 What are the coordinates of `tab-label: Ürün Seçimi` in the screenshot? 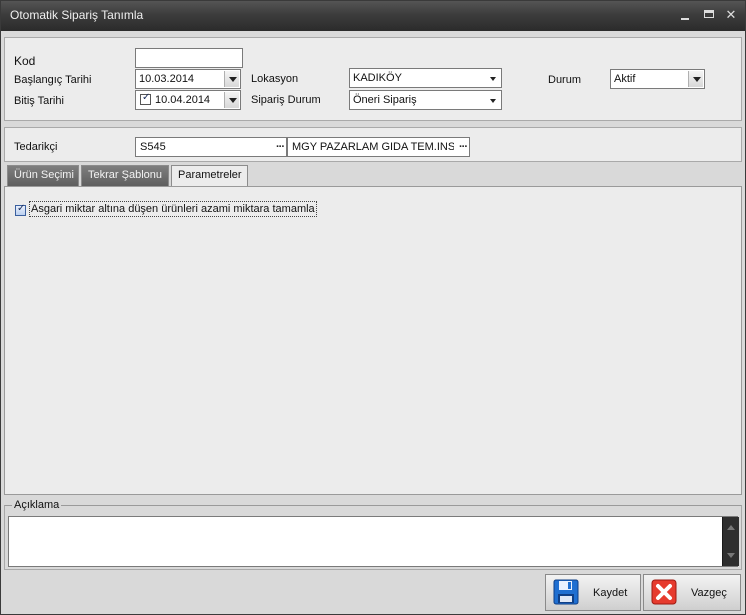 It's located at (44, 175).